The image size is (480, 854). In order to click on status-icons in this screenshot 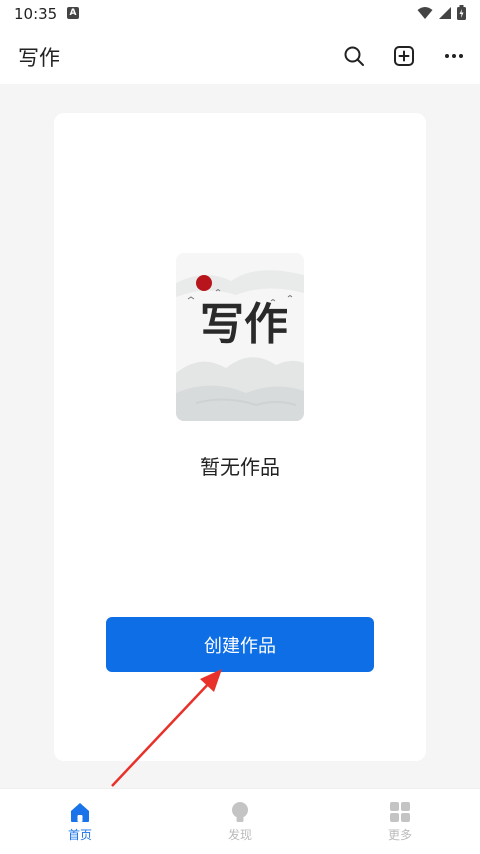, I will do `click(441, 12)`.